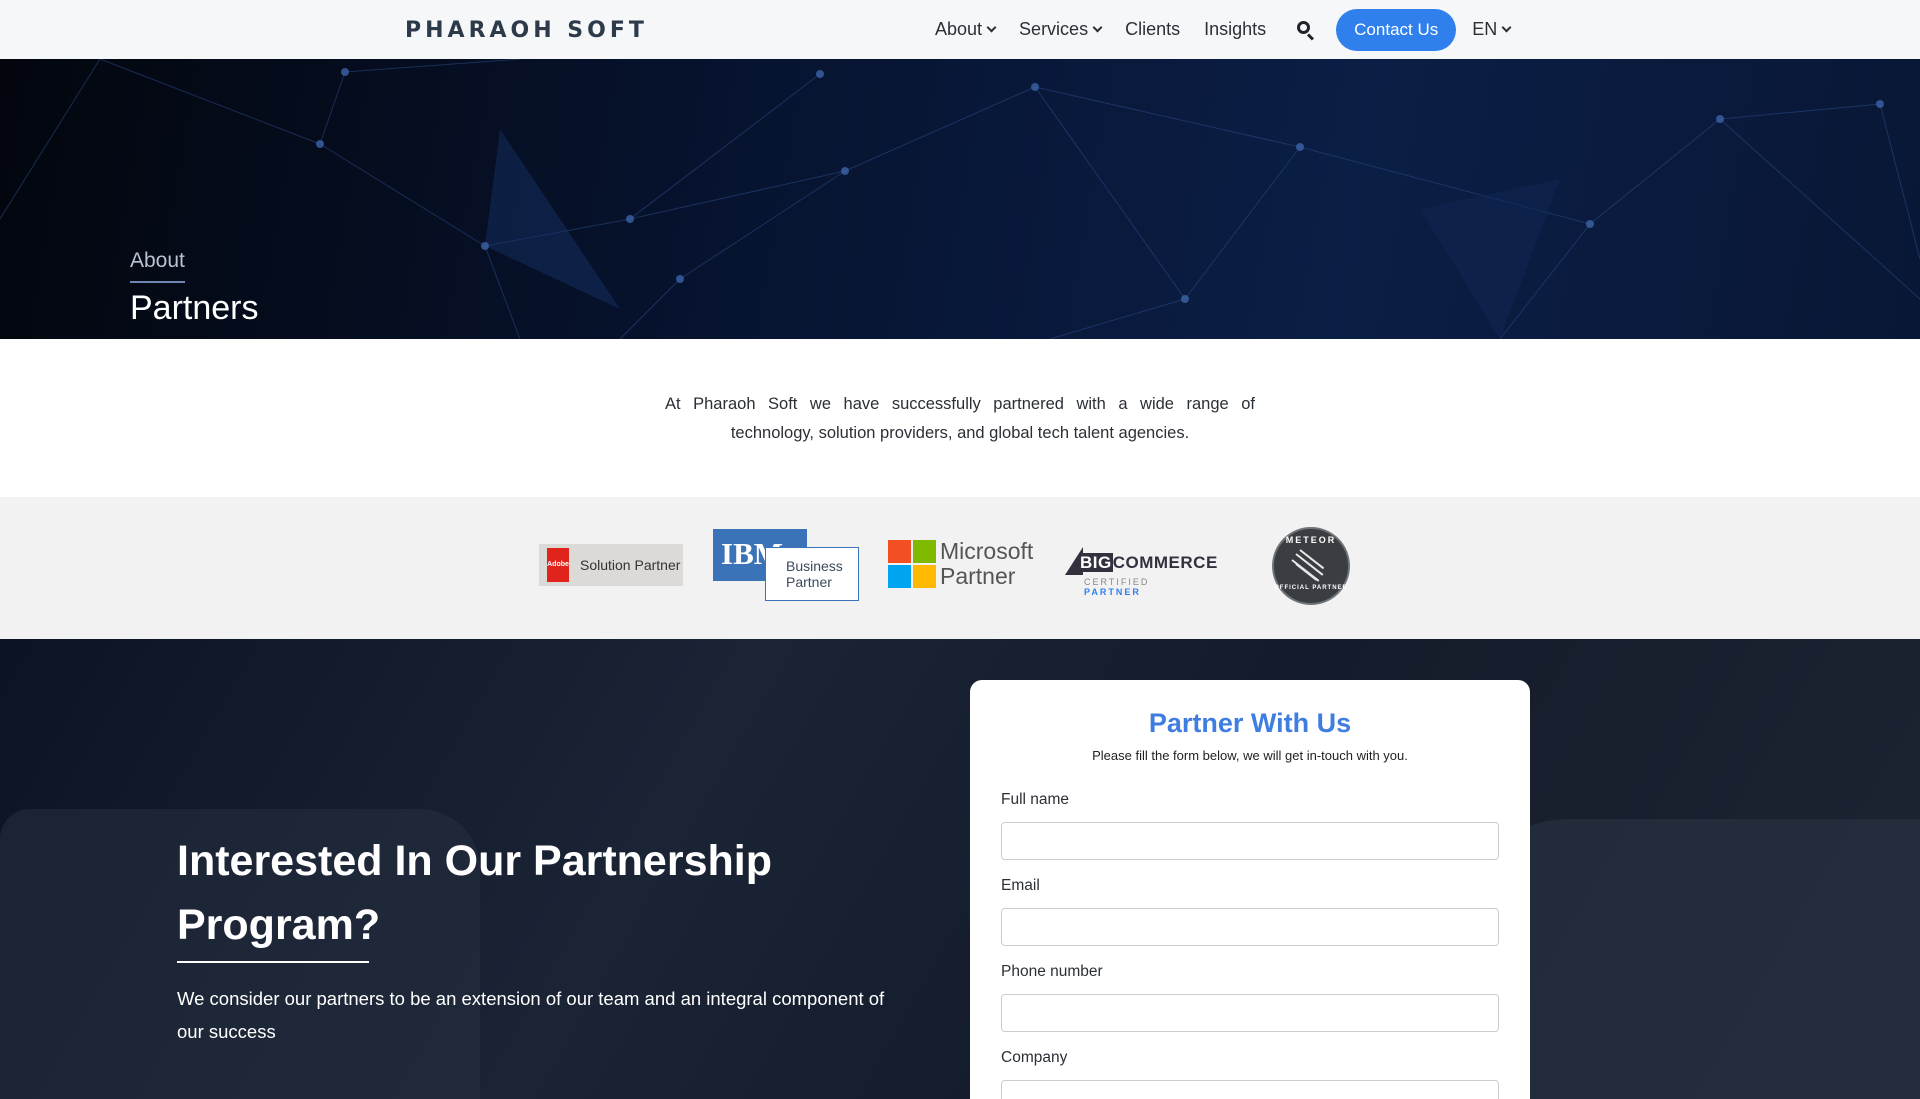 This screenshot has height=1099, width=1920. Describe the element at coordinates (912, 564) in the screenshot. I see `microsoft-grid-icon` at that location.